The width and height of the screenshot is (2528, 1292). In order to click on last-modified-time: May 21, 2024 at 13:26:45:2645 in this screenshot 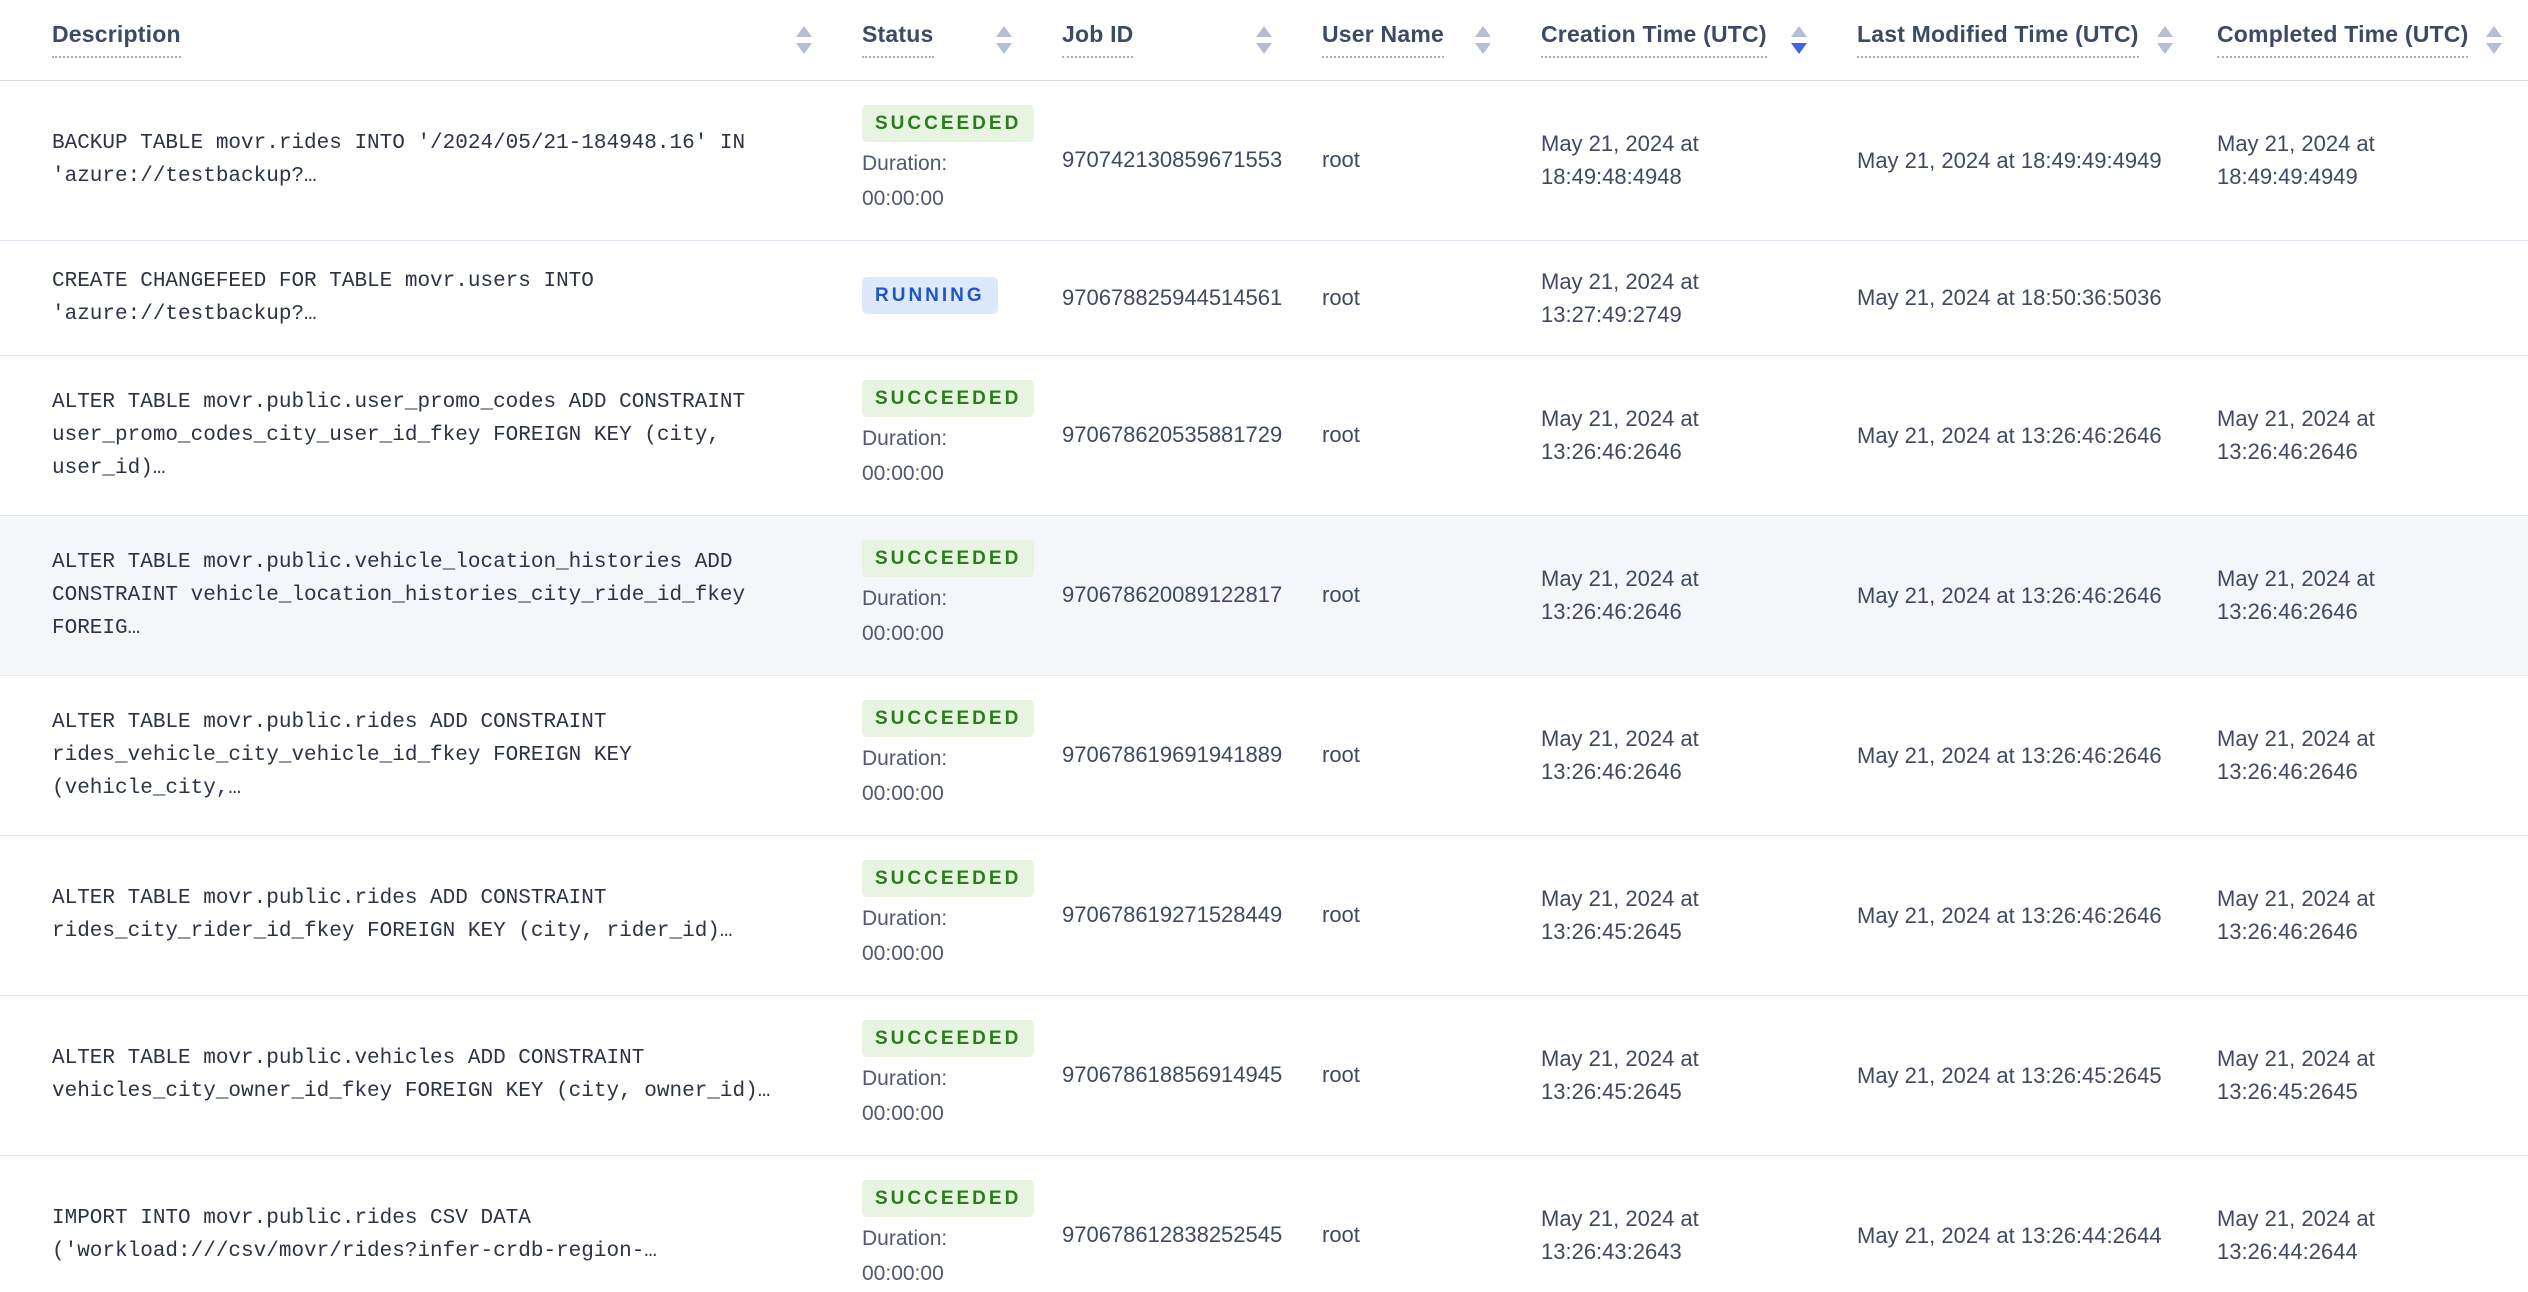, I will do `click(2009, 1075)`.